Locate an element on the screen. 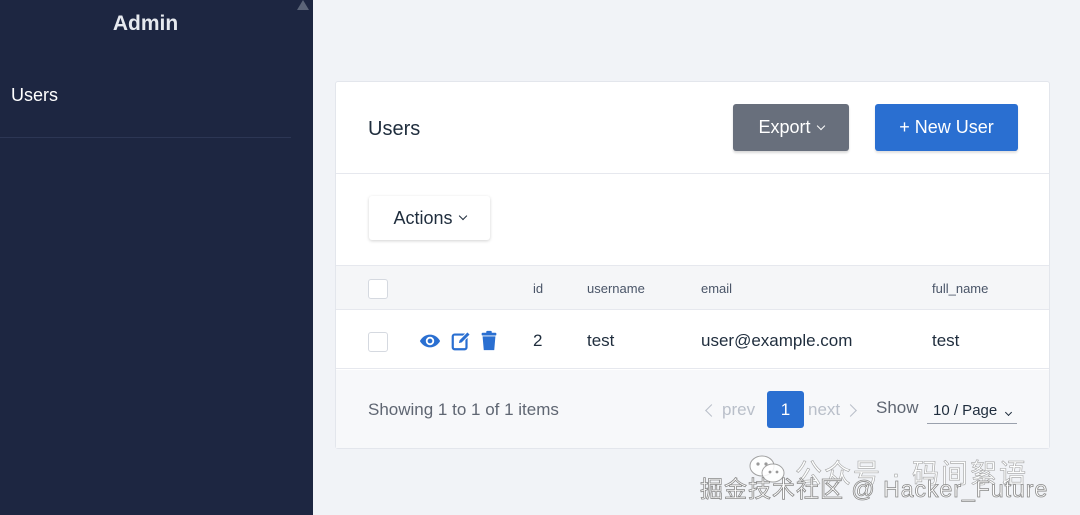 The height and width of the screenshot is (515, 1080). actions-dropdown-button: Actions is located at coordinates (429, 218).